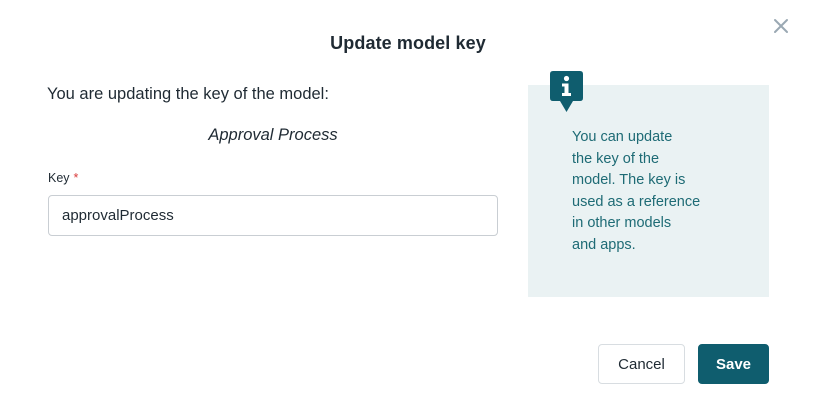 The height and width of the screenshot is (414, 816). I want to click on info-line: model. The key is, so click(629, 180).